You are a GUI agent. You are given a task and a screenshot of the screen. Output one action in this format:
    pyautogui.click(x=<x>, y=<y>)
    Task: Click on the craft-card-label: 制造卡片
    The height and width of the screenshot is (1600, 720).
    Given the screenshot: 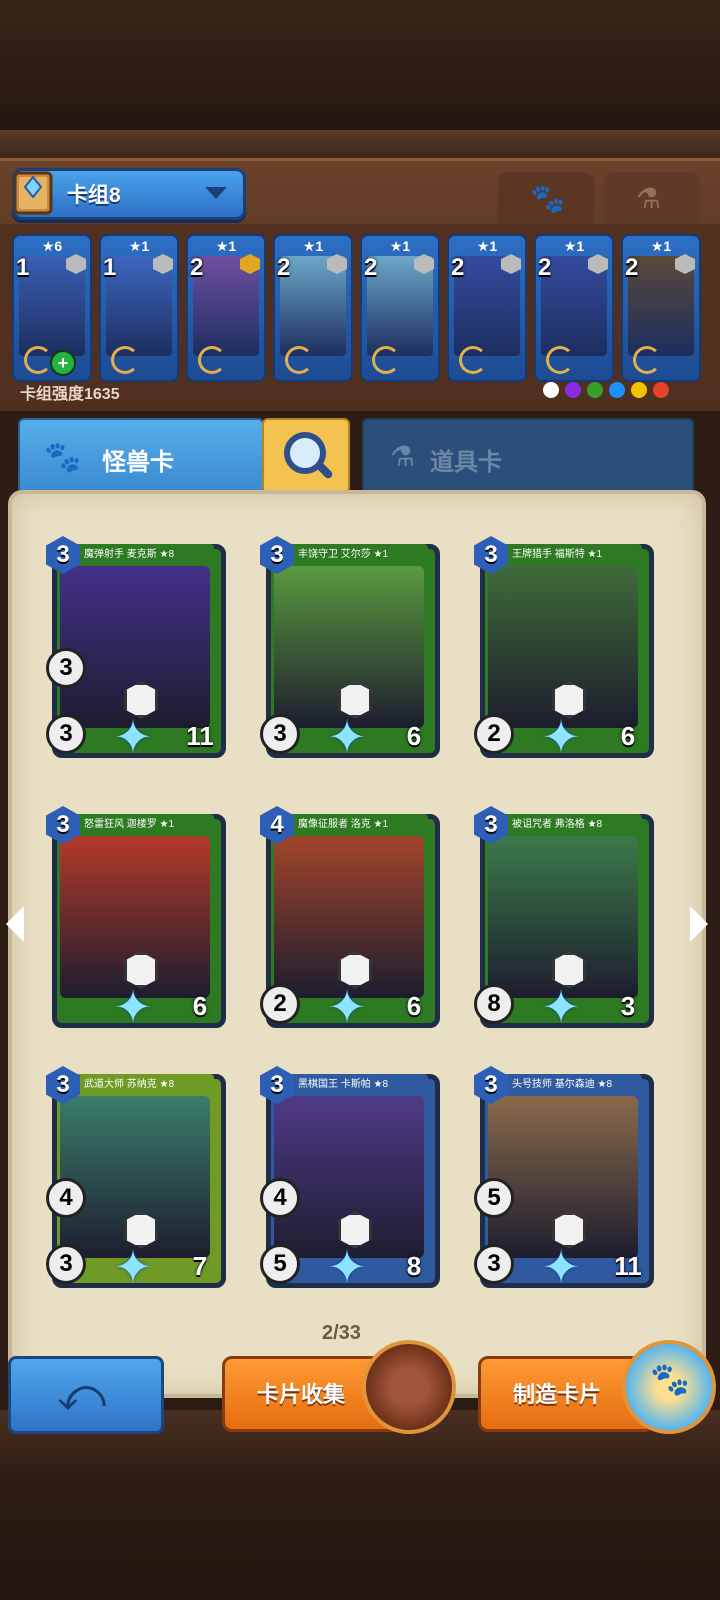 What is the action you would take?
    pyautogui.click(x=557, y=1394)
    